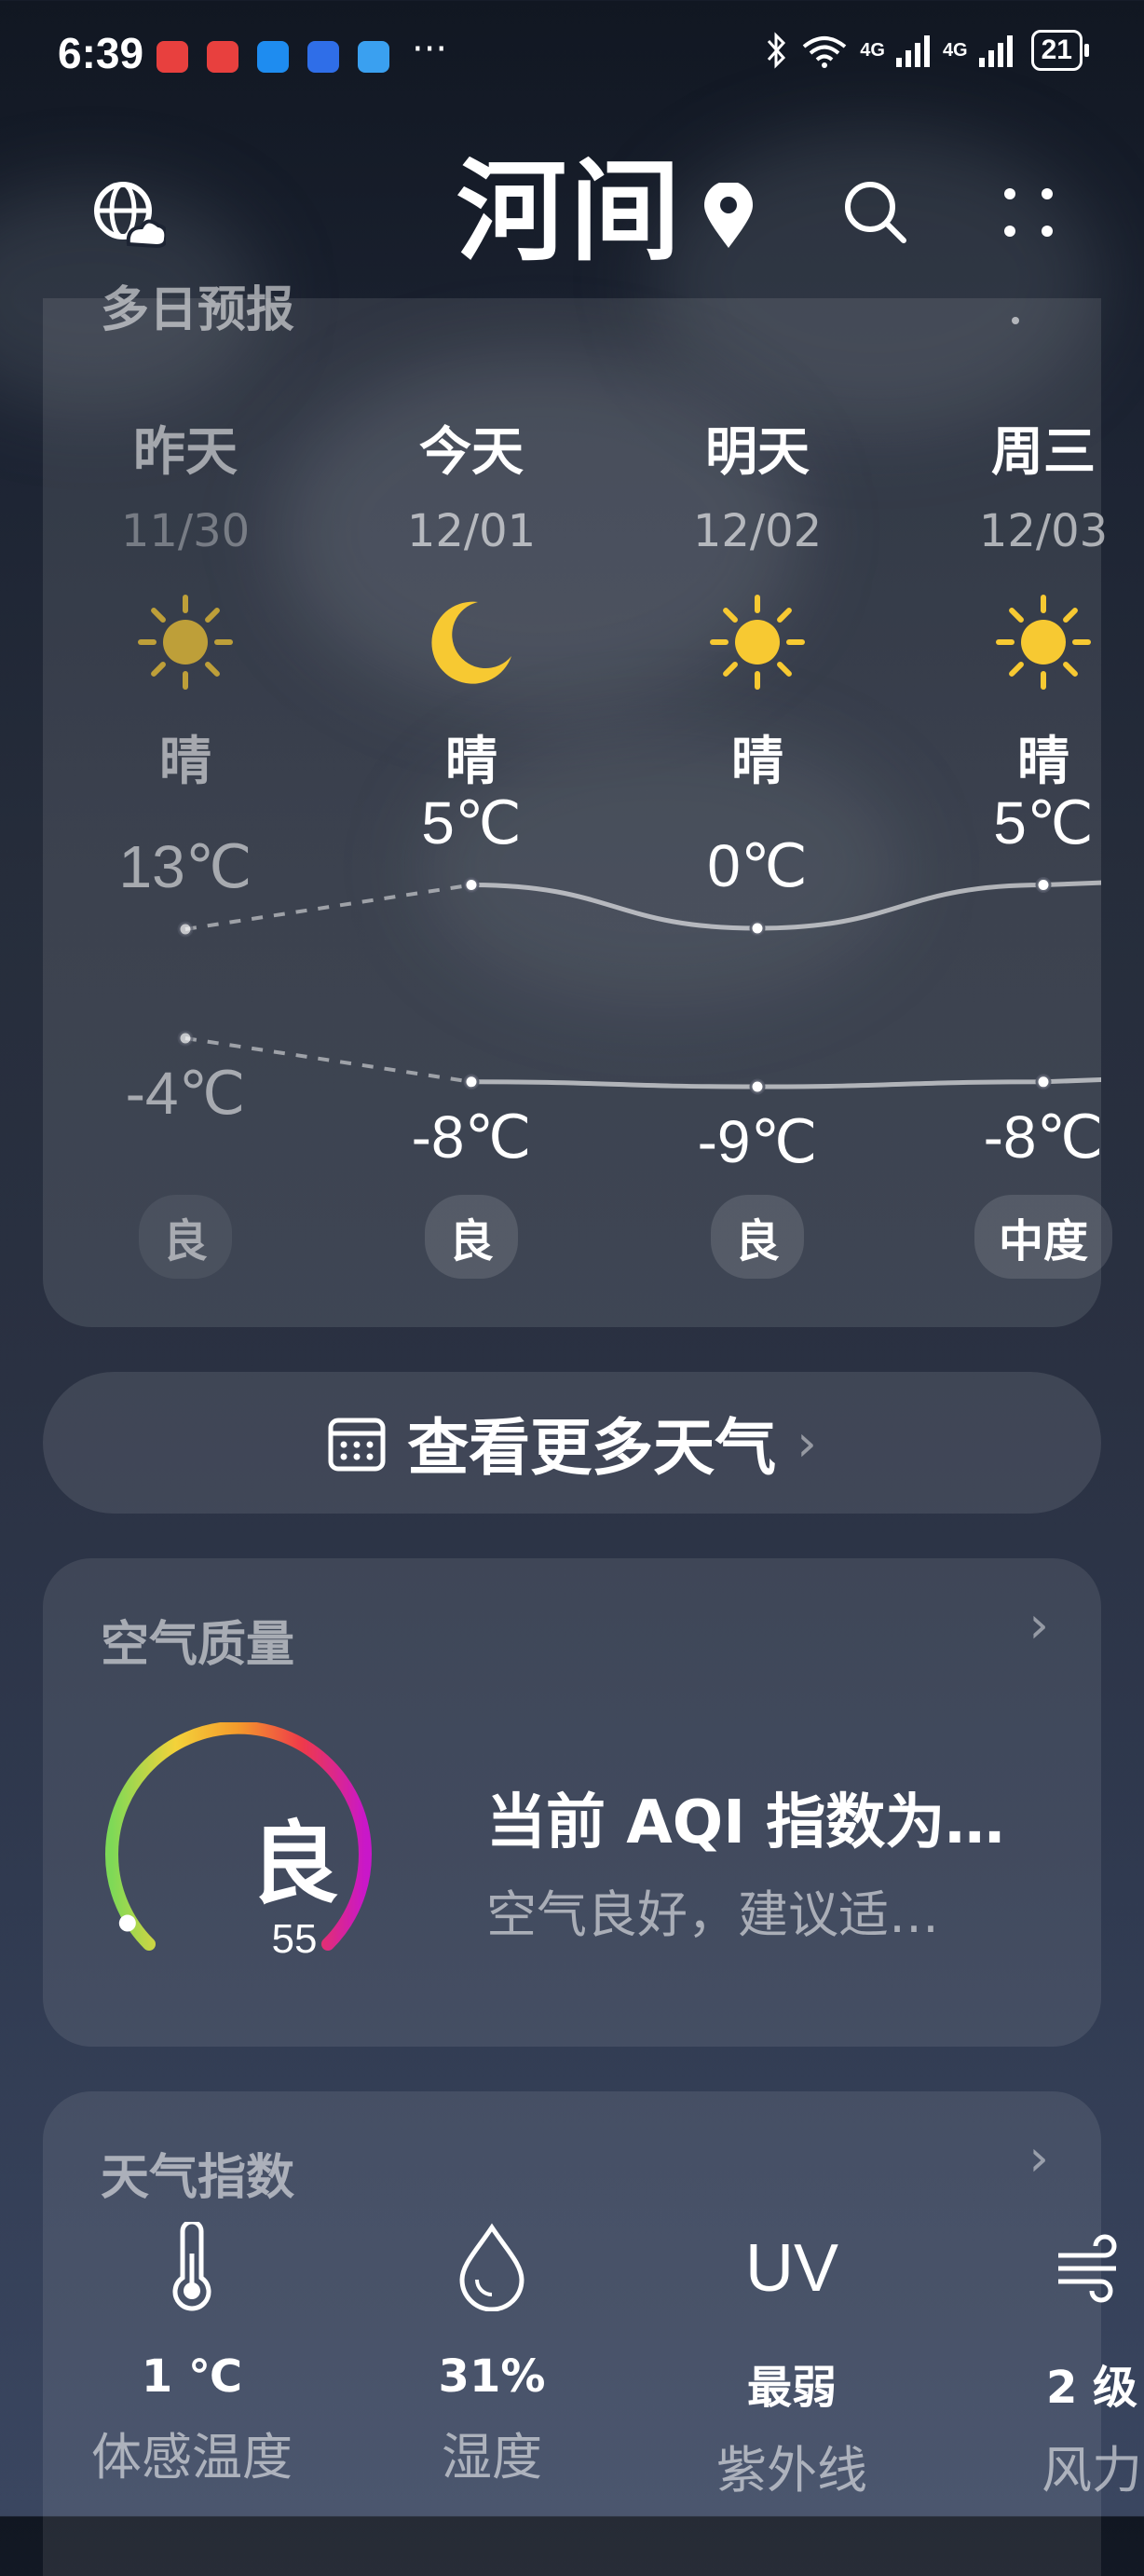 The image size is (1144, 2576). What do you see at coordinates (1043, 1237) in the screenshot?
I see `aqi-pill-label: 中度` at bounding box center [1043, 1237].